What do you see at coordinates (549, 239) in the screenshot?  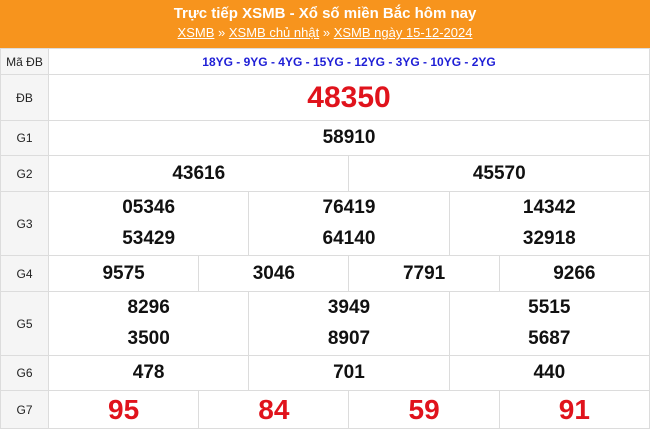 I see `g3-number: 32918` at bounding box center [549, 239].